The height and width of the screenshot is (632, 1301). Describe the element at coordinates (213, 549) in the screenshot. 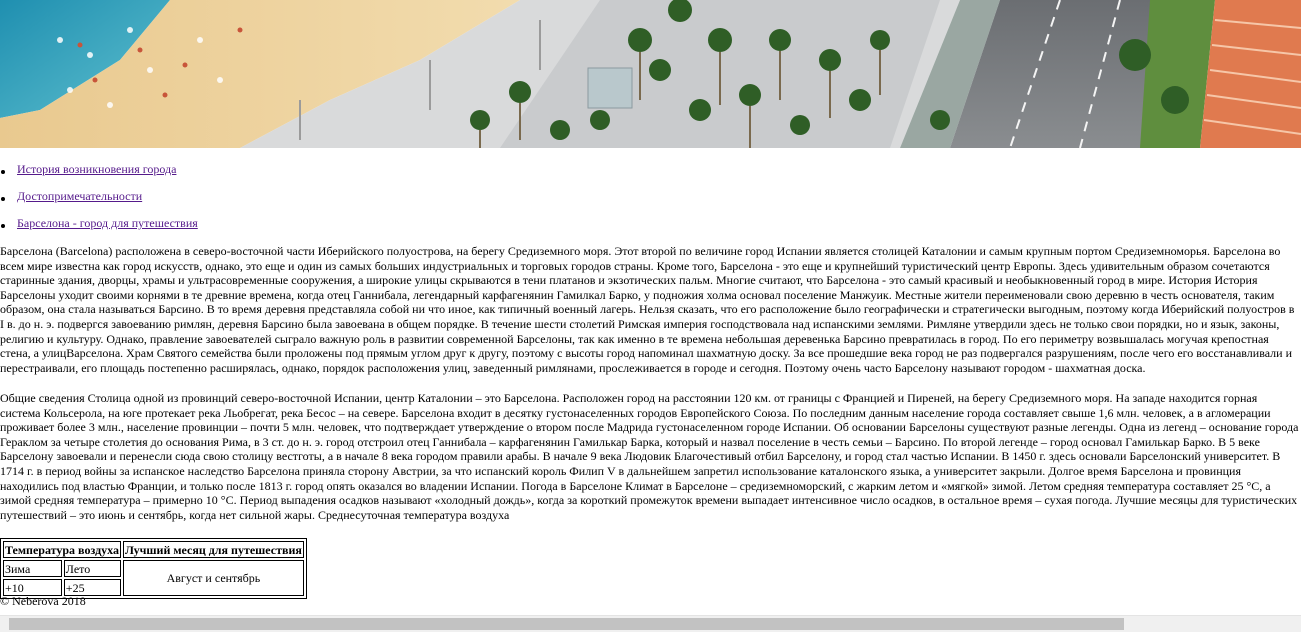

I see `header-best-month: Лучший месяц для путешествия` at that location.